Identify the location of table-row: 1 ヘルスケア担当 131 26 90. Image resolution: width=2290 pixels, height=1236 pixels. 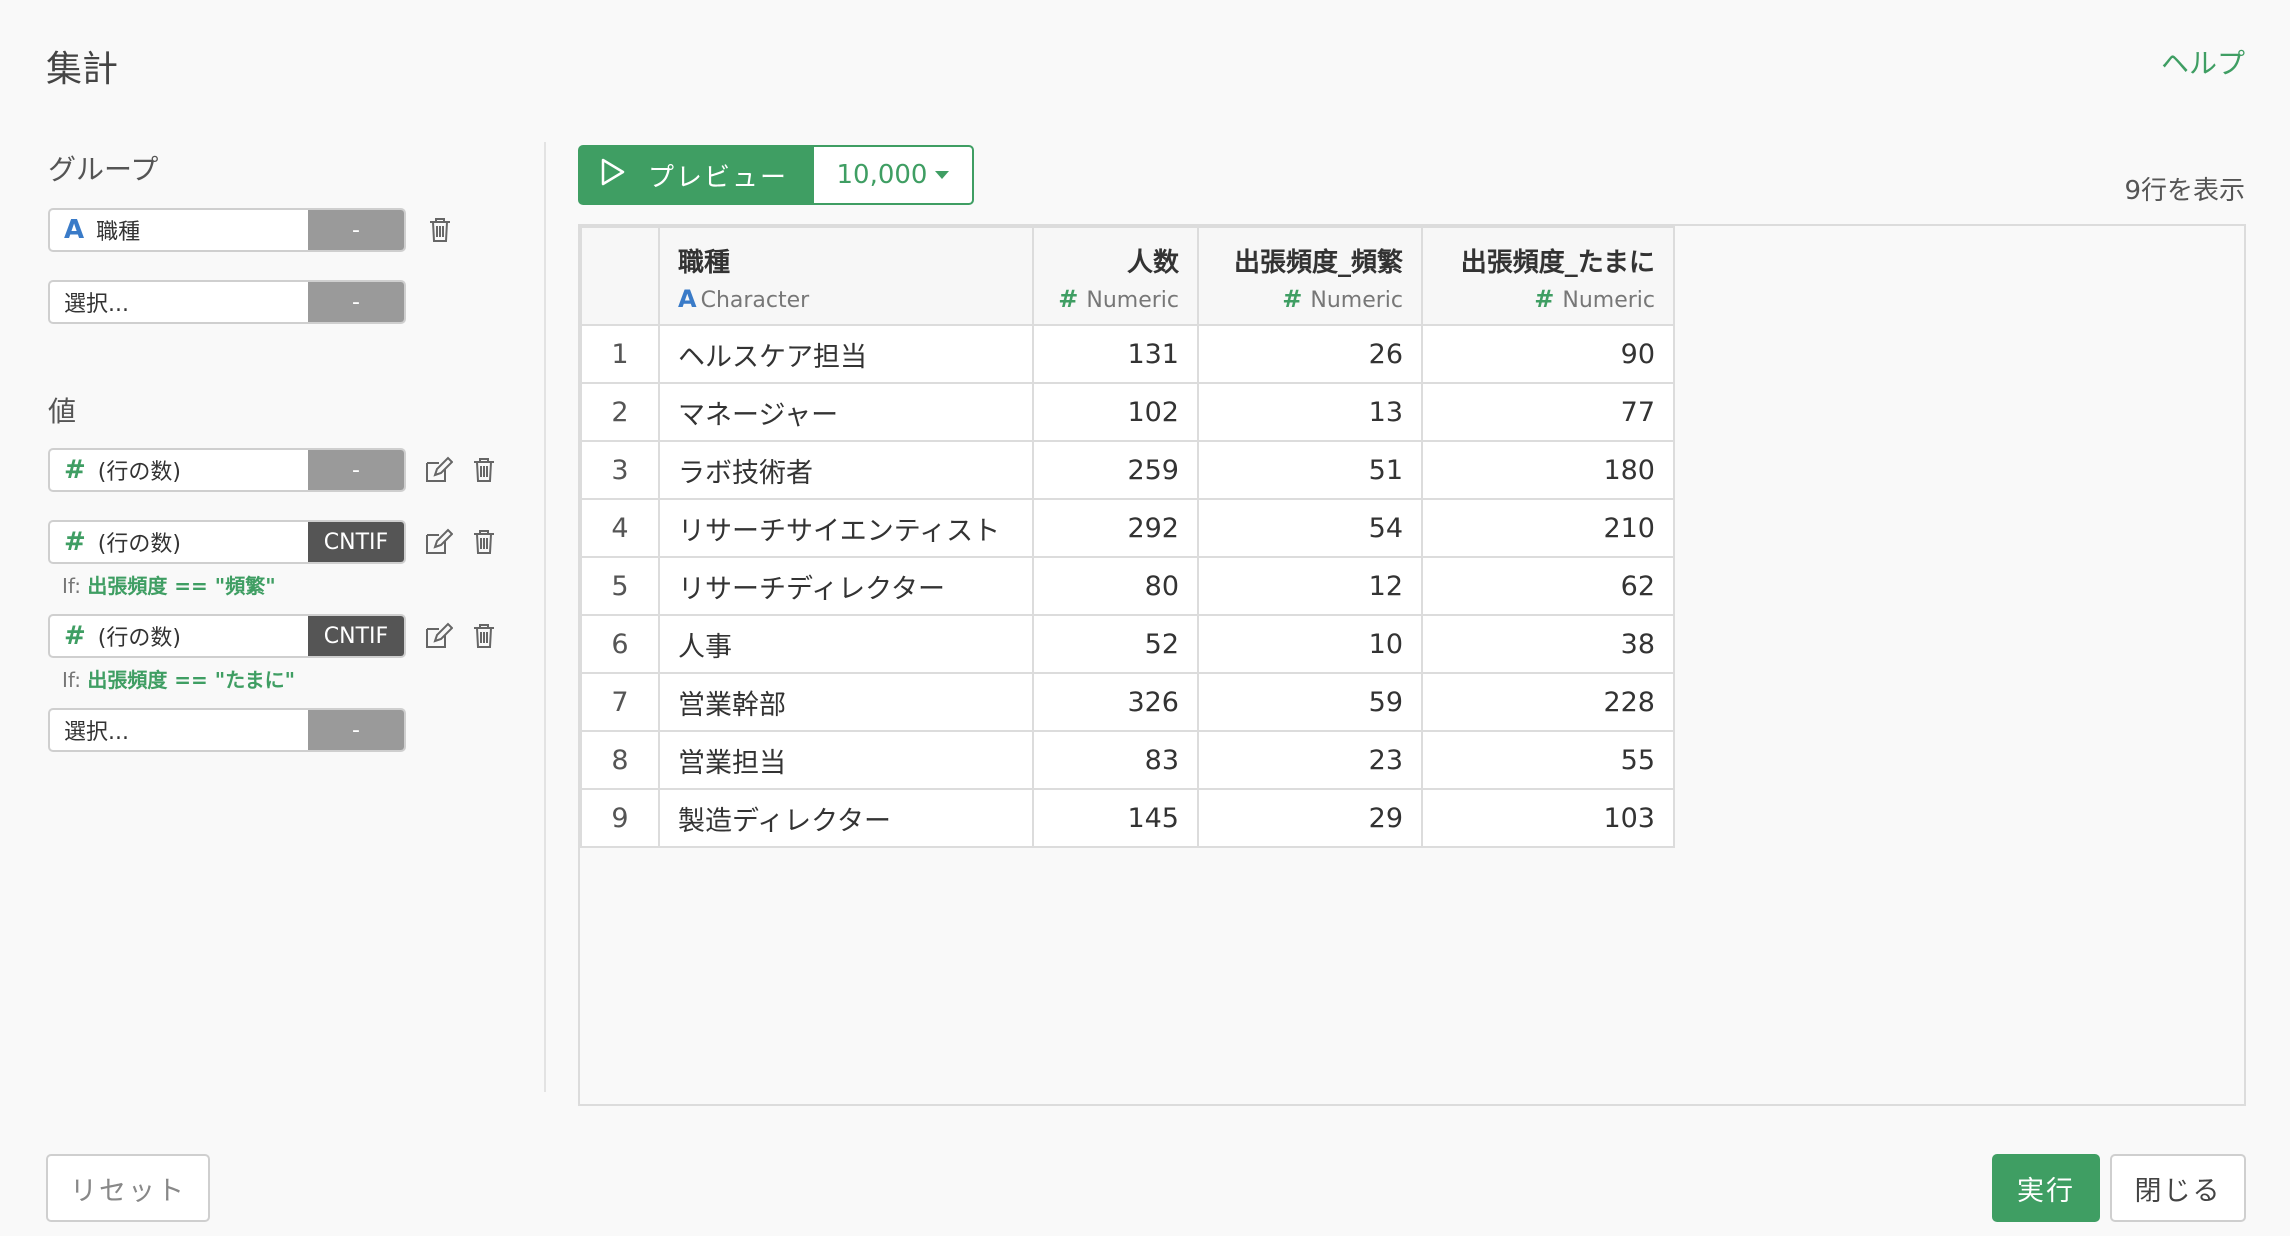
(1127, 354).